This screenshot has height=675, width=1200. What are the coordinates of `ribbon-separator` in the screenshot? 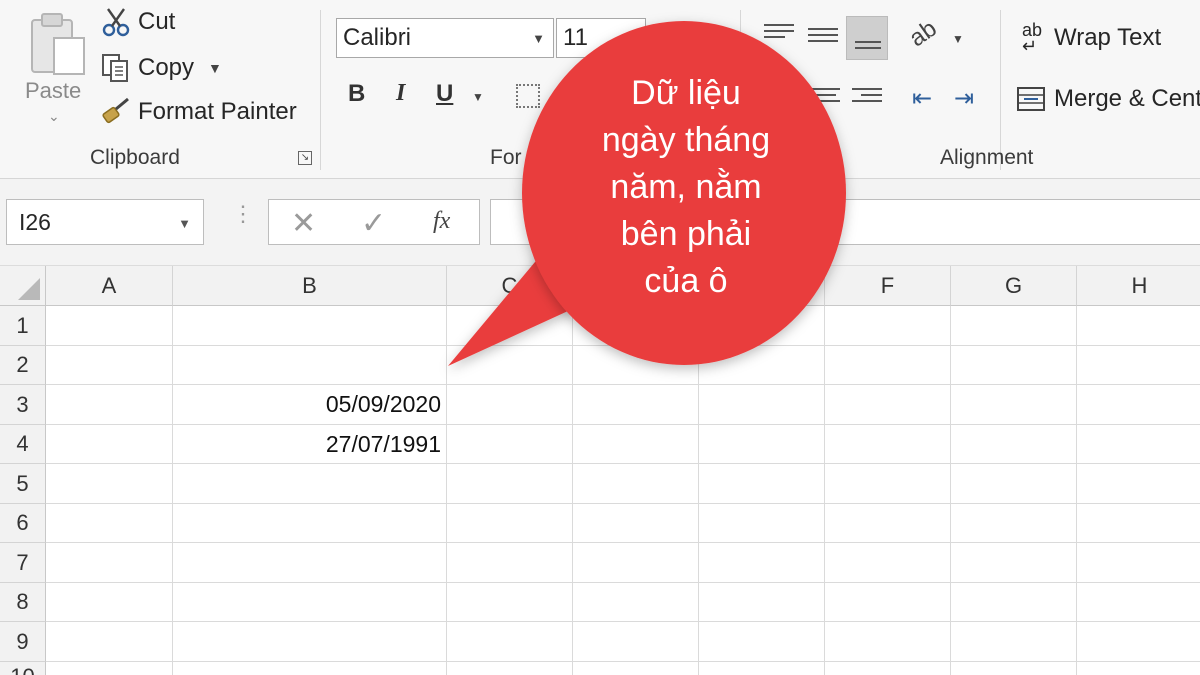 It's located at (320, 90).